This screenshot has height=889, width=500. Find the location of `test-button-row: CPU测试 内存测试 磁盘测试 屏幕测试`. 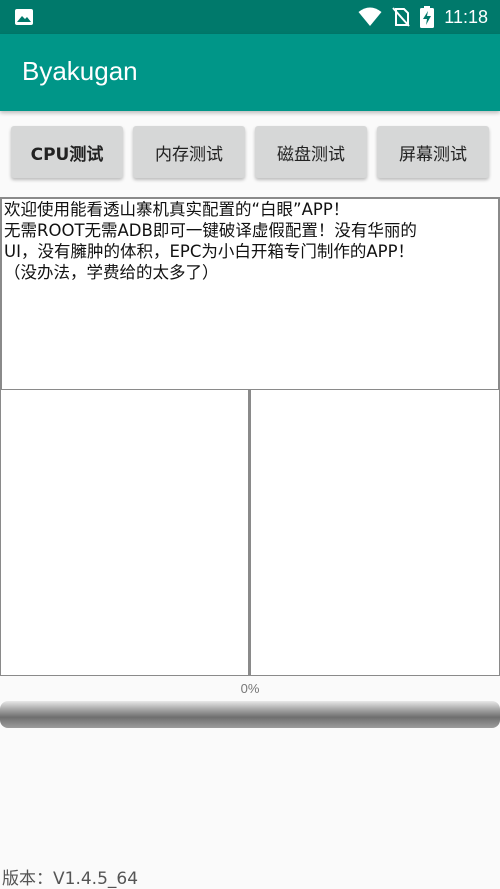

test-button-row: CPU测试 内存测试 磁盘测试 屏幕测试 is located at coordinates (250, 154).